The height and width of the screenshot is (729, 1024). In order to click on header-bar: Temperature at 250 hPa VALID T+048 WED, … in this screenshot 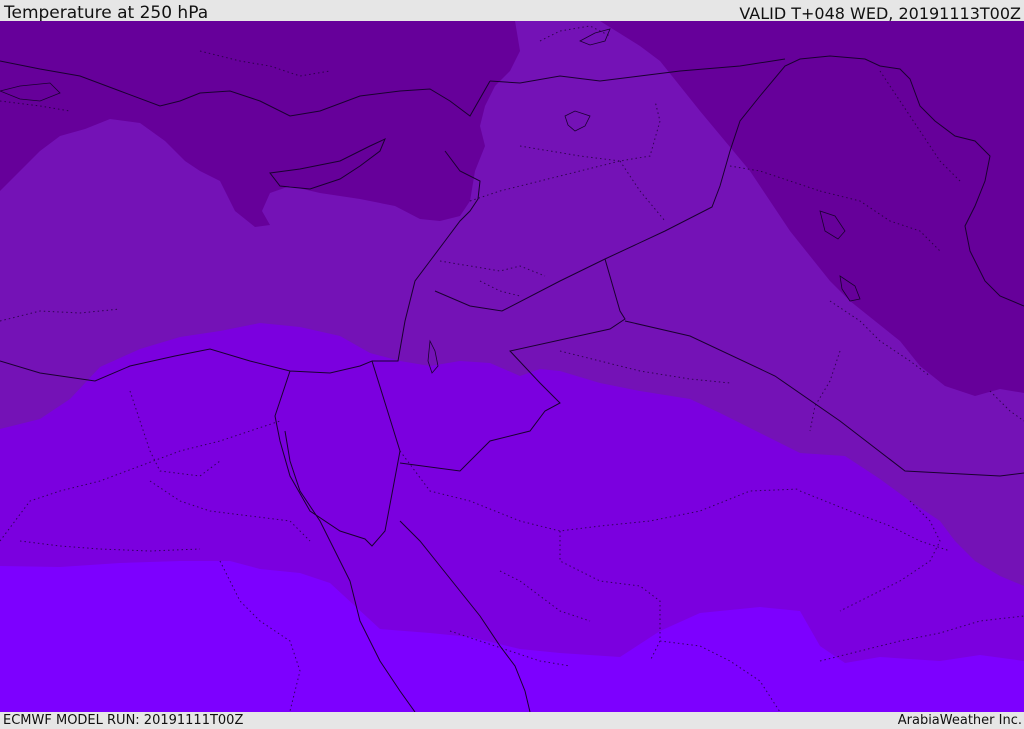, I will do `click(512, 11)`.